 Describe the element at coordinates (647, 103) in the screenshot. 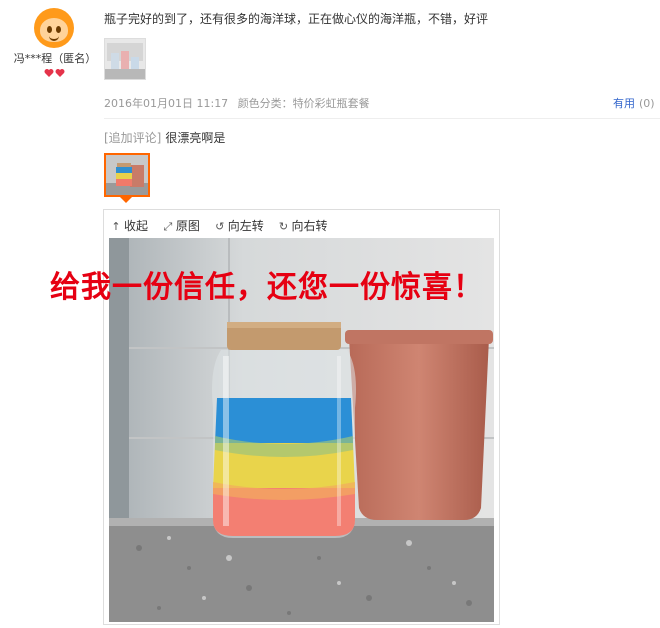

I see `useful-count: (0)` at that location.